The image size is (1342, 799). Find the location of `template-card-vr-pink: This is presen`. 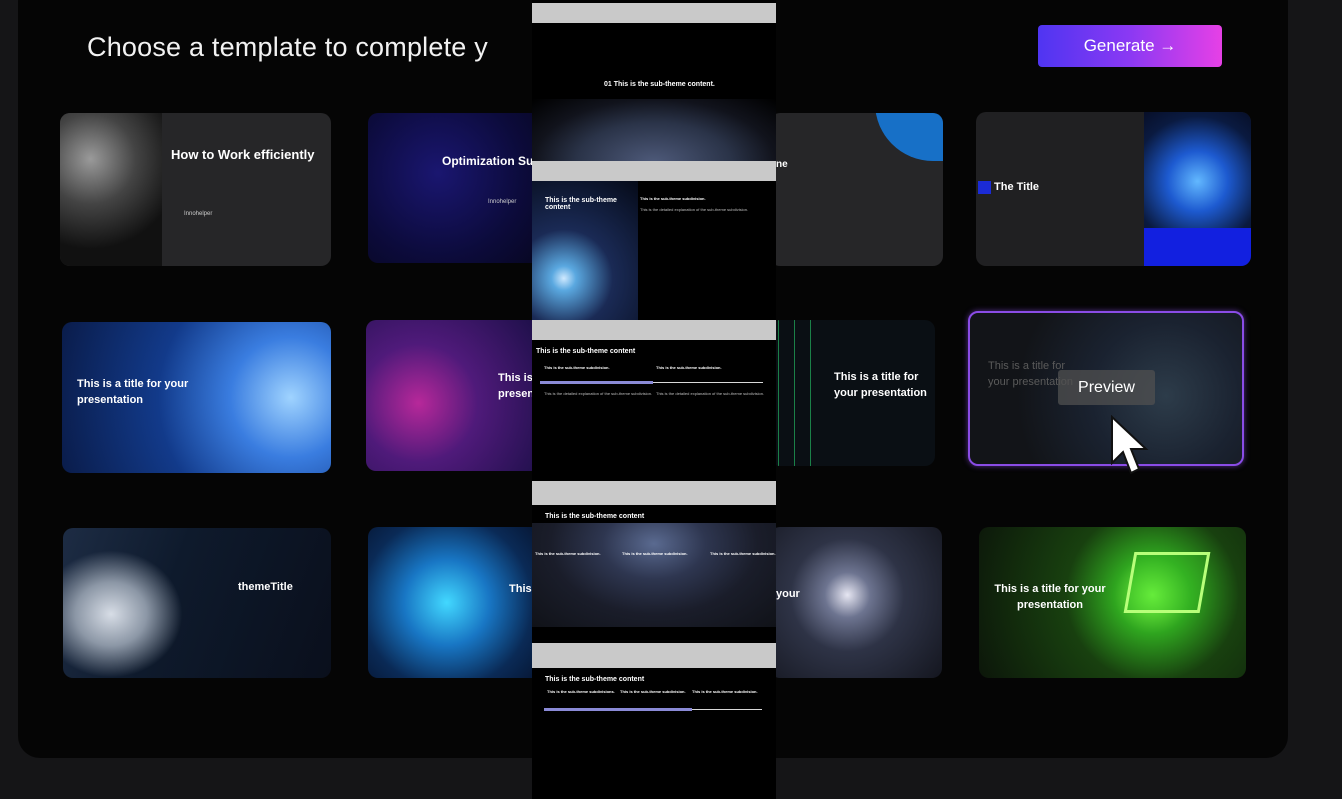

template-card-vr-pink: This is presen is located at coordinates (453, 395).